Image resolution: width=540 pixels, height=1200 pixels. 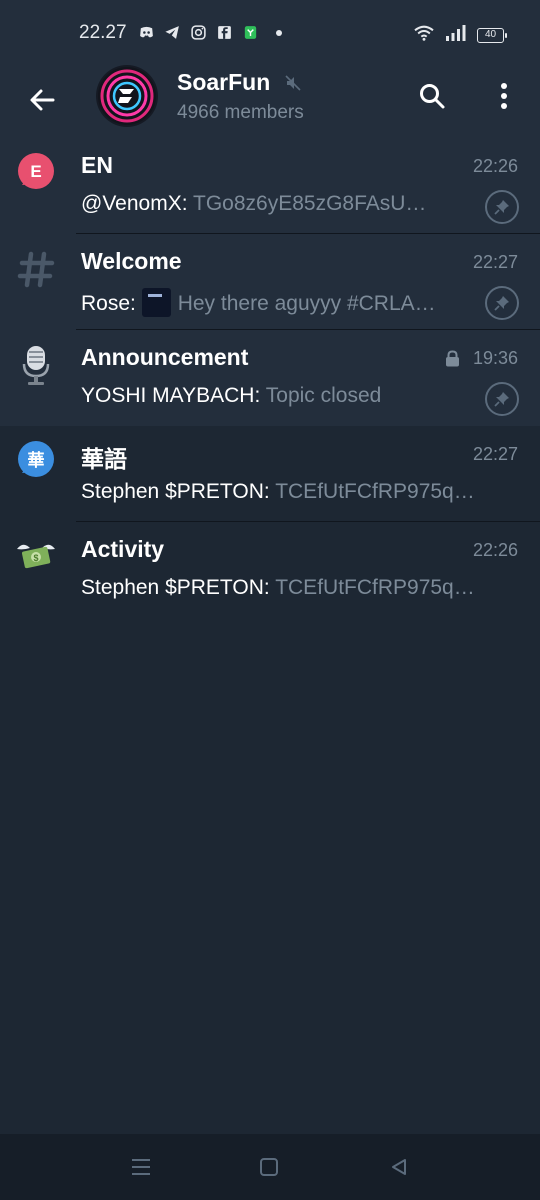 What do you see at coordinates (134, 203) in the screenshot?
I see `topic-sender: @VenomX:` at bounding box center [134, 203].